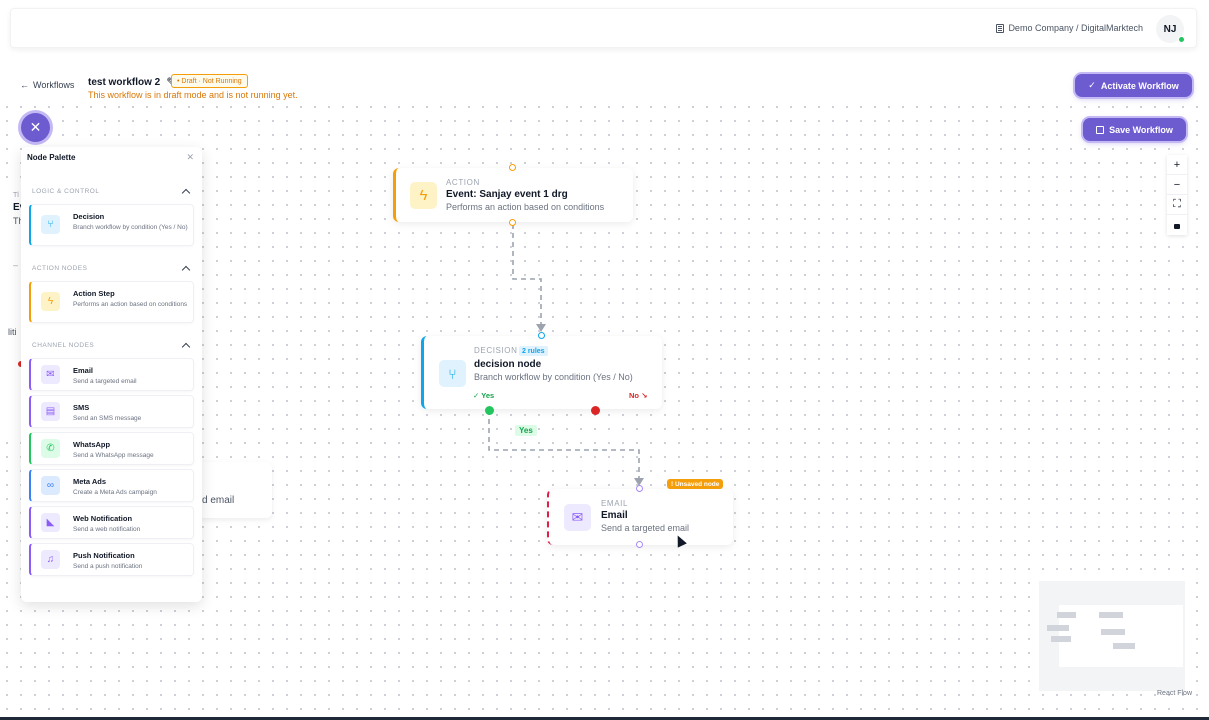 The width and height of the screenshot is (1209, 720). What do you see at coordinates (615, 503) in the screenshot?
I see `node-type: EMAIL` at bounding box center [615, 503].